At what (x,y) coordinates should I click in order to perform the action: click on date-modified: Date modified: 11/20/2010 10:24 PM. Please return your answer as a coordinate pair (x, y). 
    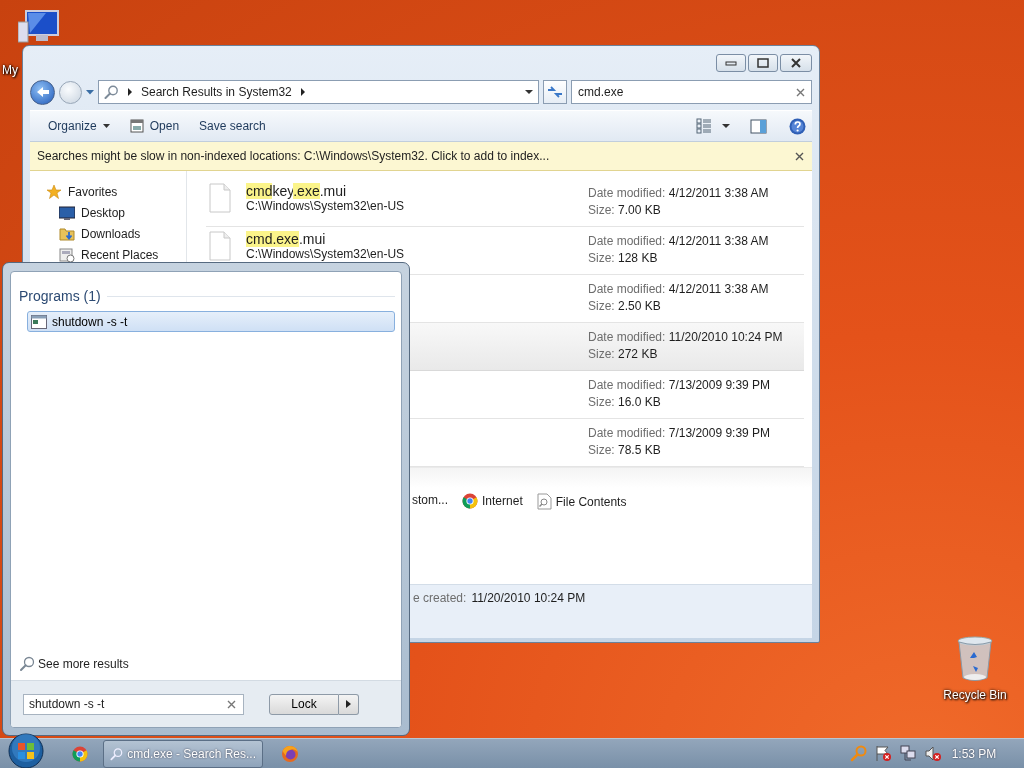
    Looking at the image, I should click on (686, 337).